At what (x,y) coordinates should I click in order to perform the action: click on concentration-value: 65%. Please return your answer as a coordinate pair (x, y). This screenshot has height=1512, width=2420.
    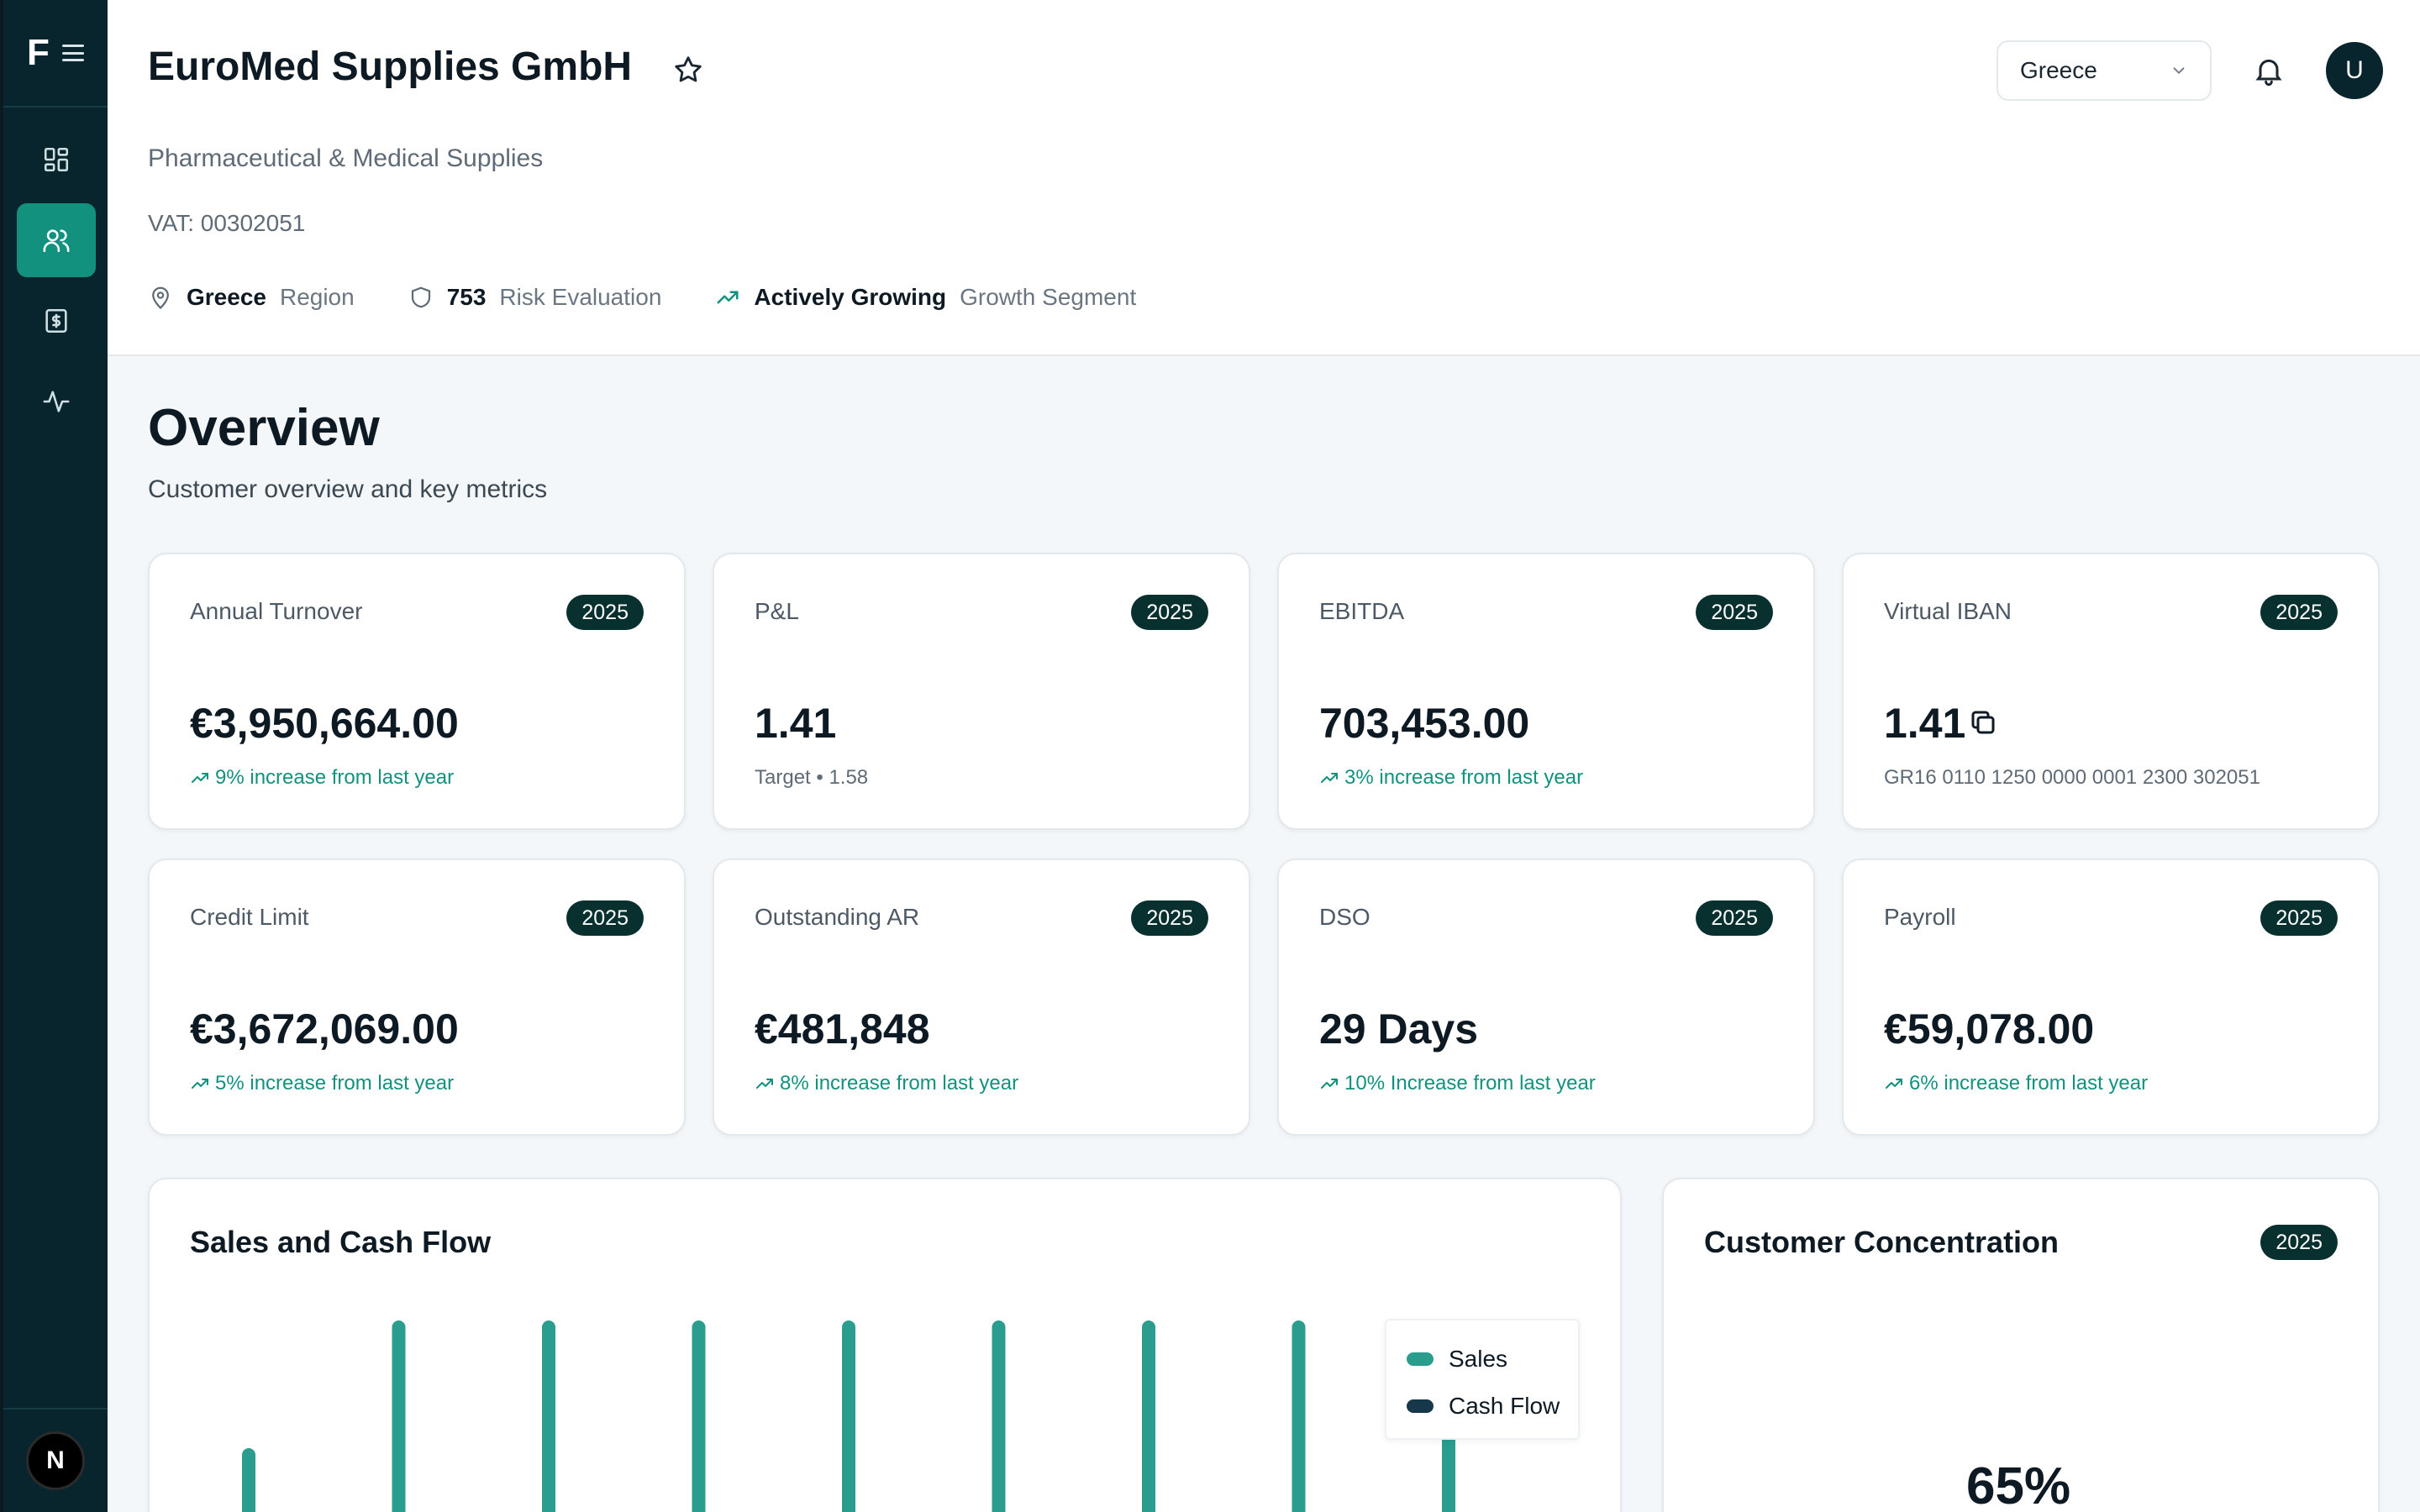
    Looking at the image, I should click on (2019, 1484).